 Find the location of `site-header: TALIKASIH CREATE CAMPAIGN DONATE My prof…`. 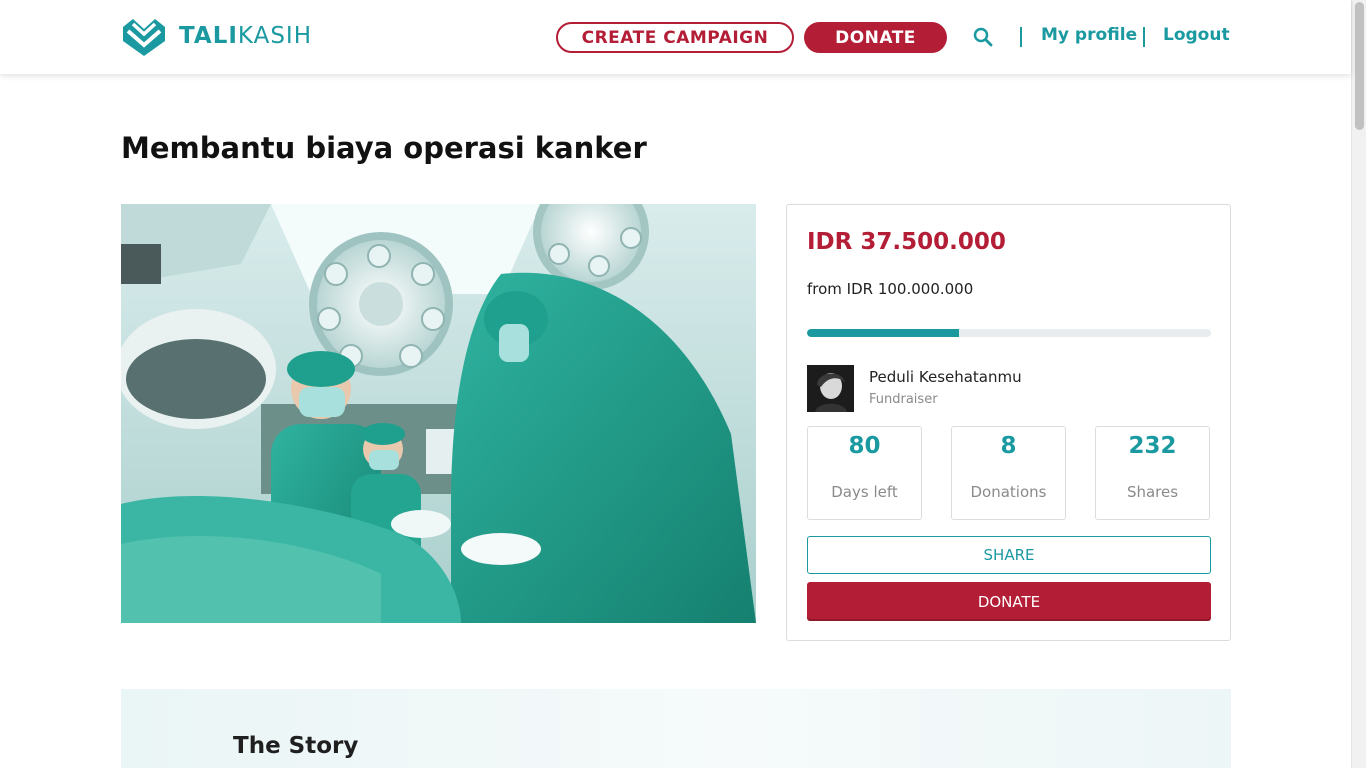

site-header: TALIKASIH CREATE CAMPAIGN DONATE My prof… is located at coordinates (675, 37).